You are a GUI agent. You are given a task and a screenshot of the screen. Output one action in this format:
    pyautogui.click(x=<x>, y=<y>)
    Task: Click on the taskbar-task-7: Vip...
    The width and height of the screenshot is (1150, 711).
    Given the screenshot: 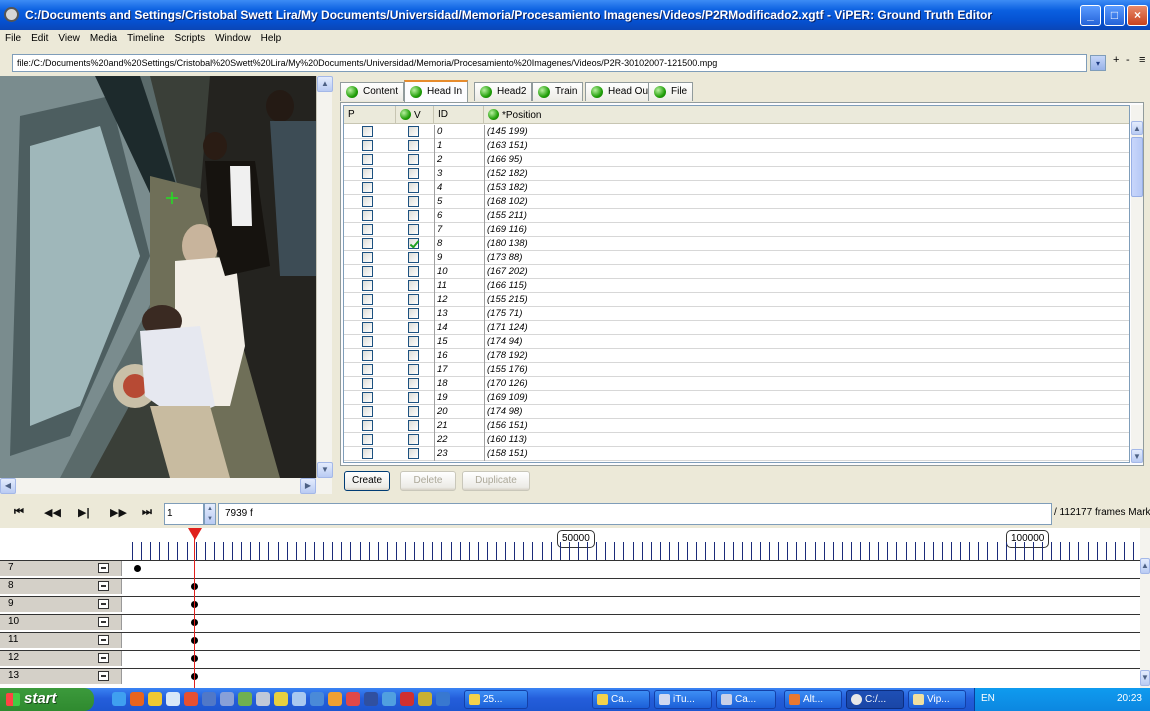 What is the action you would take?
    pyautogui.click(x=937, y=699)
    